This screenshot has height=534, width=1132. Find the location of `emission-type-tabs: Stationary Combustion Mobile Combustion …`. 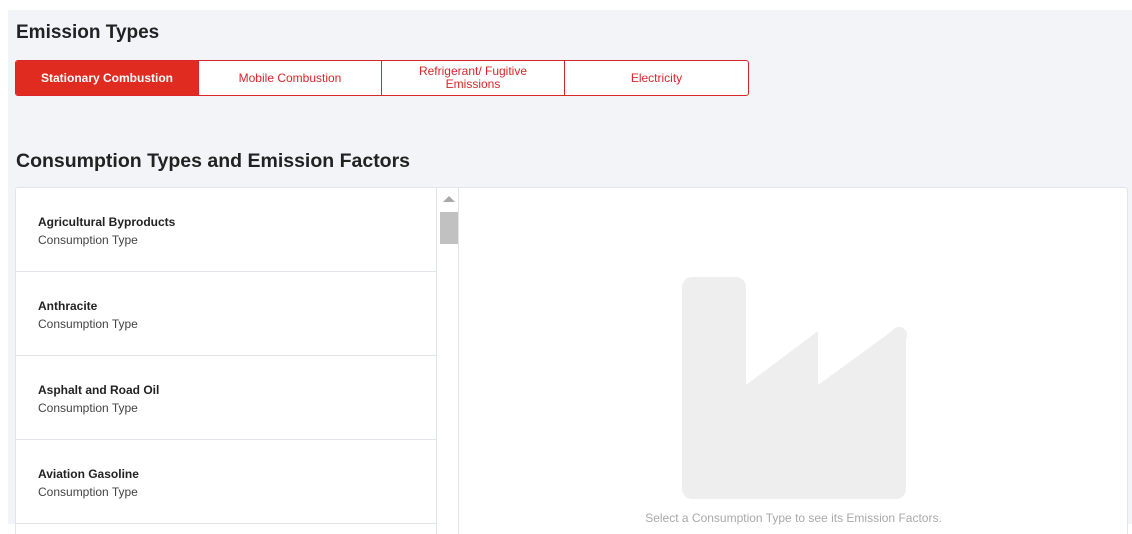

emission-type-tabs: Stationary Combustion Mobile Combustion … is located at coordinates (382, 78).